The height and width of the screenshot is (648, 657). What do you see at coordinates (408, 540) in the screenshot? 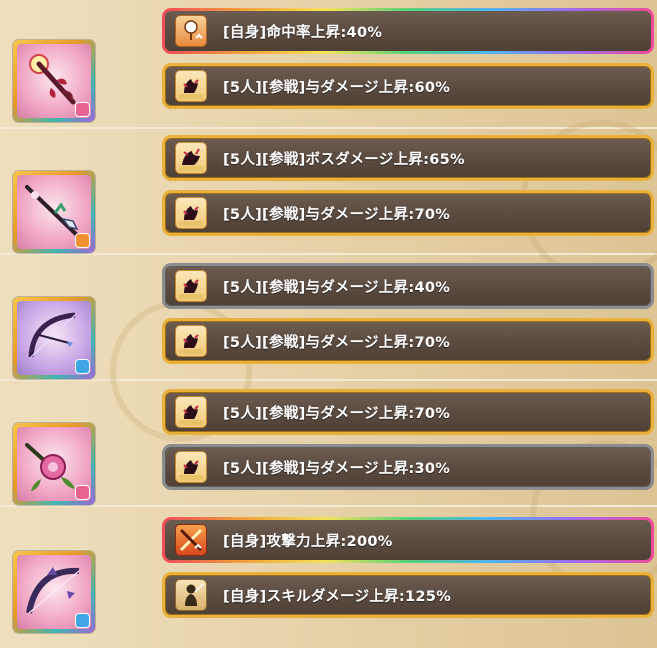
I see `skill-slot-rainbow: [自身]攻撃力上昇:200%` at bounding box center [408, 540].